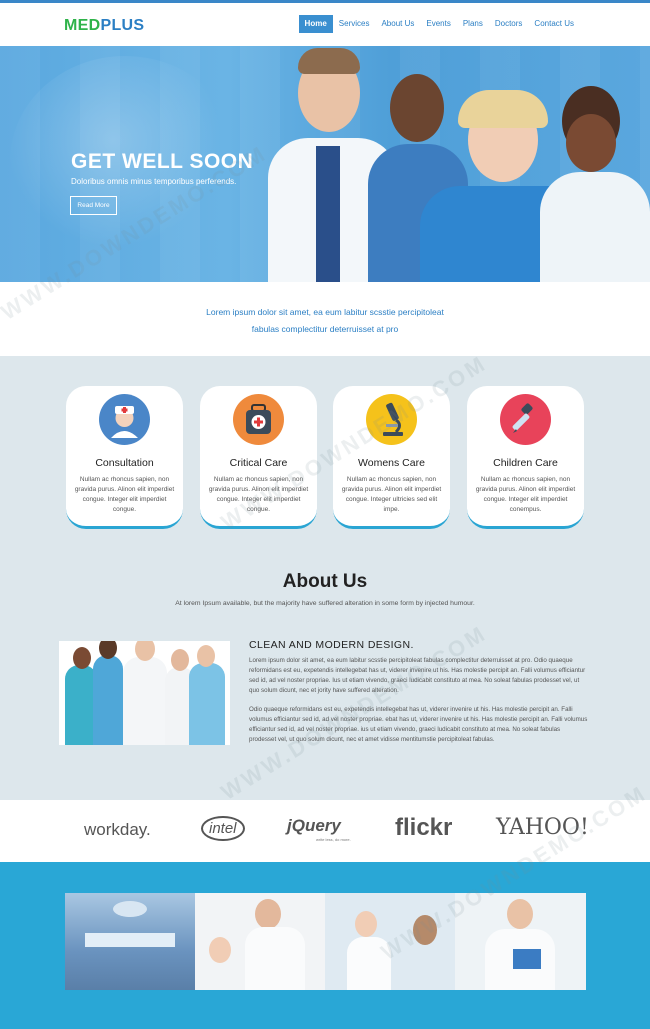 The height and width of the screenshot is (1029, 650). What do you see at coordinates (391, 463) in the screenshot?
I see `service-title: Womens Care` at bounding box center [391, 463].